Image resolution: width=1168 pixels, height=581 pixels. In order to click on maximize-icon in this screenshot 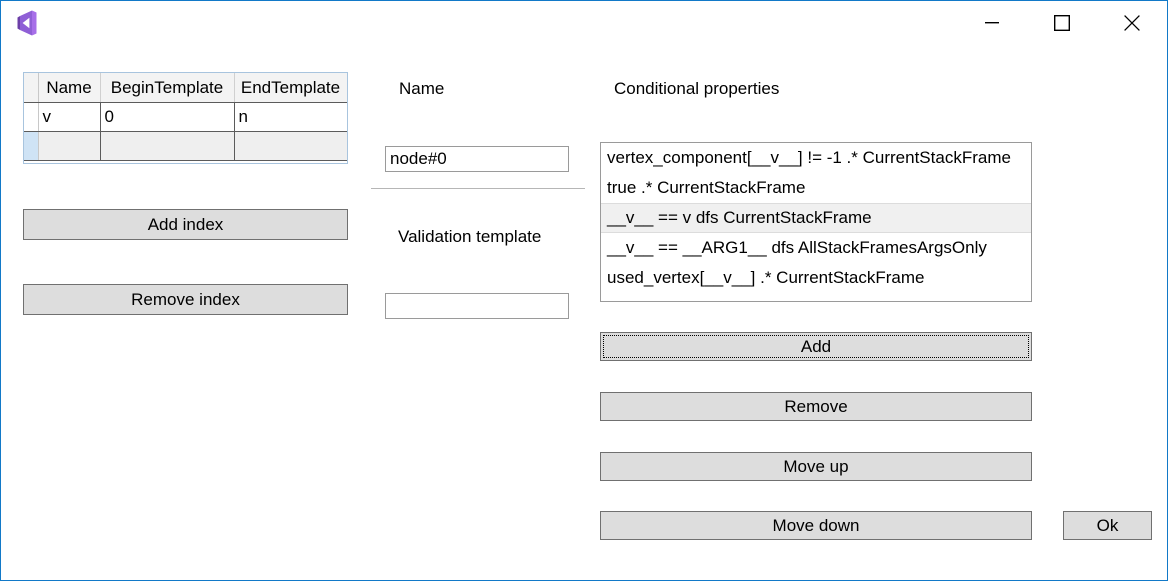, I will do `click(1062, 23)`.